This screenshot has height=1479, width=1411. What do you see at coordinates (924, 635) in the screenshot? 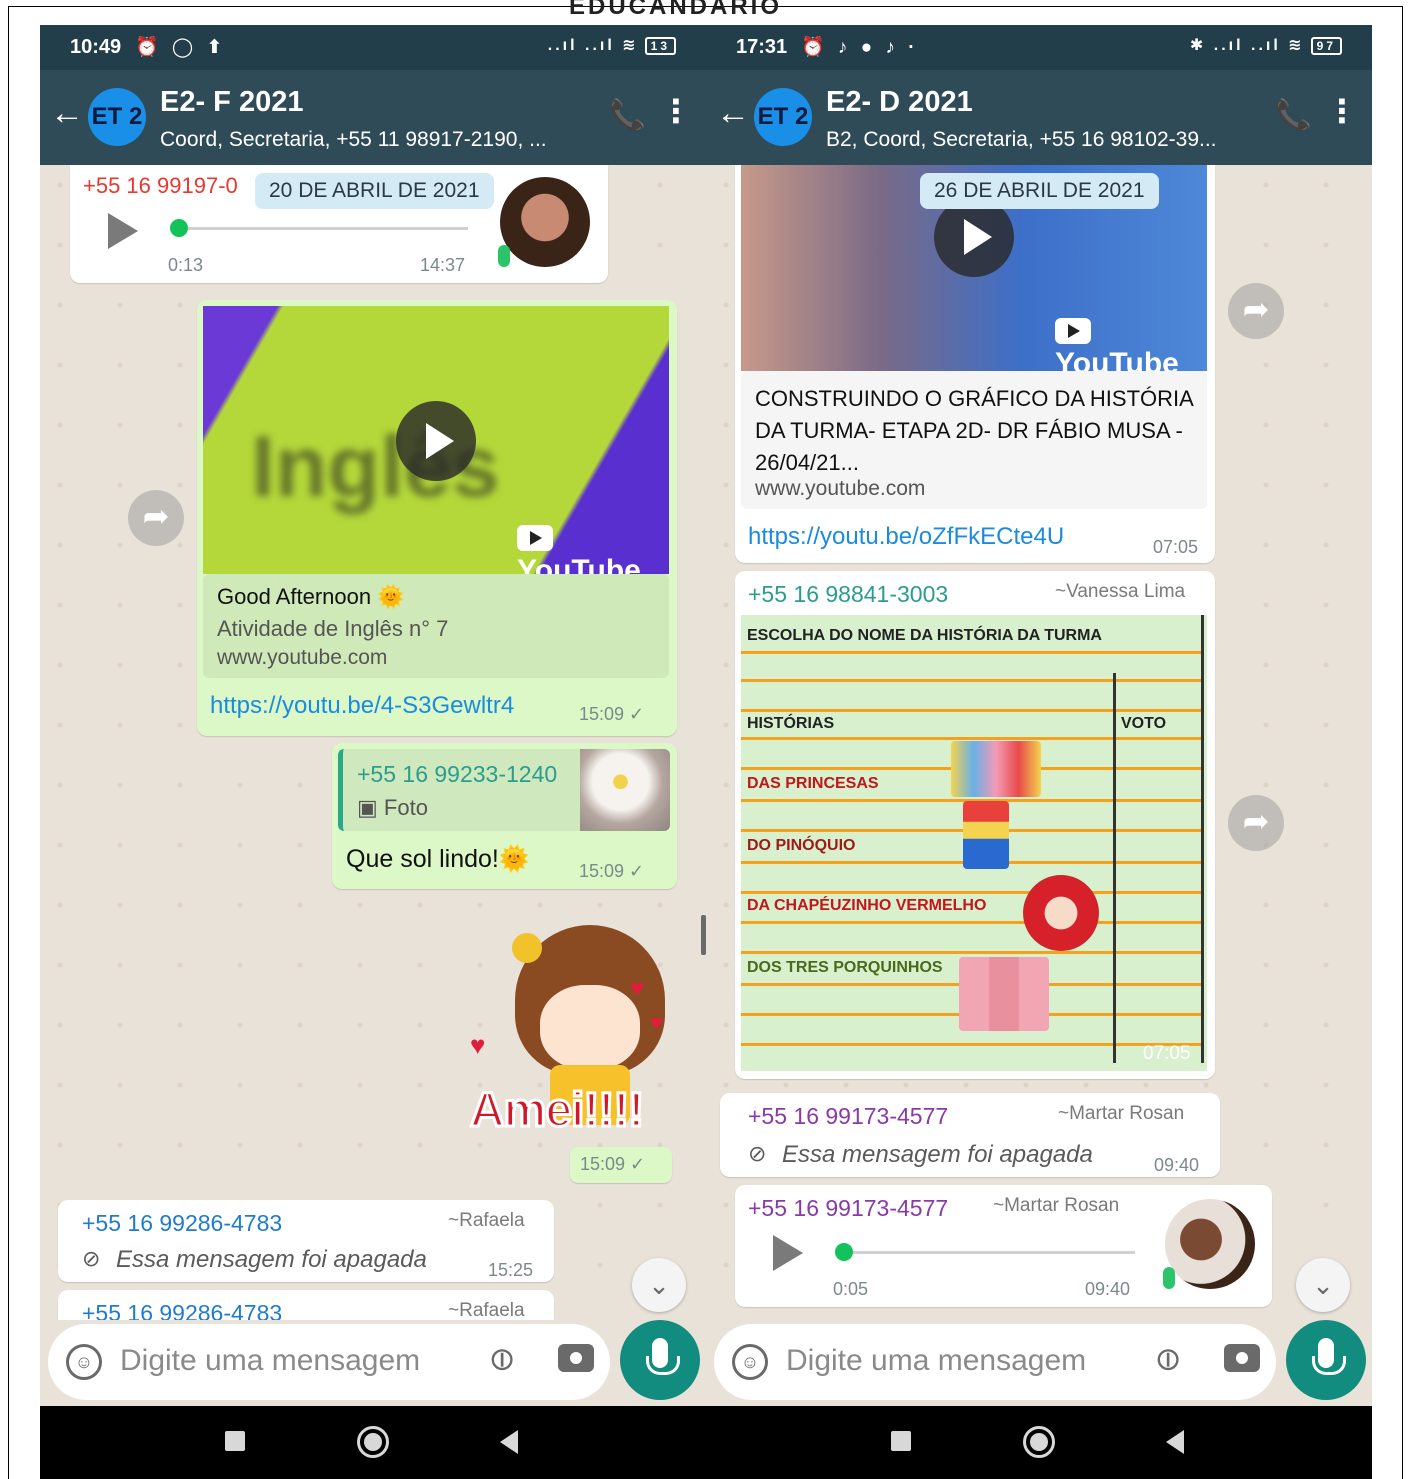
I see `table-title: ESCOLHA DO NOME DA HISTÓRIA DA TURMA` at bounding box center [924, 635].